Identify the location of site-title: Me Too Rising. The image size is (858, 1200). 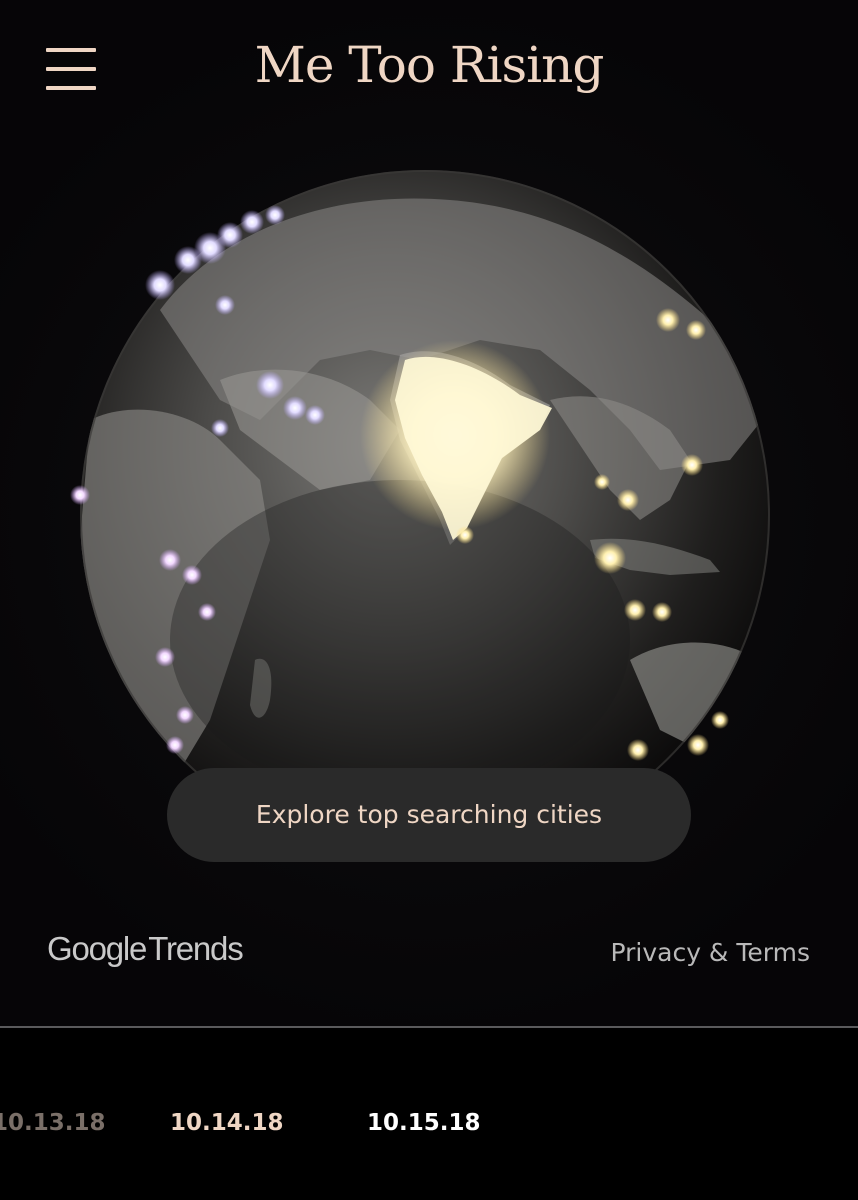
(429, 65).